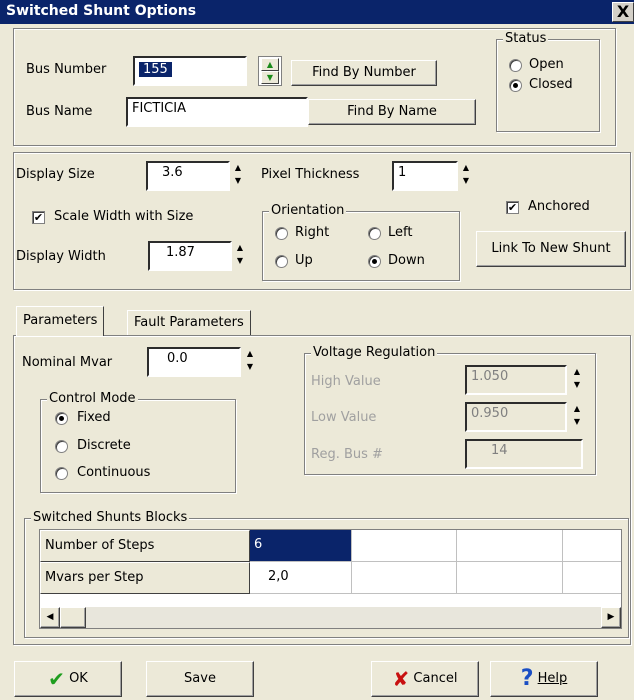  I want to click on orientation-up-option: Up, so click(315, 262).